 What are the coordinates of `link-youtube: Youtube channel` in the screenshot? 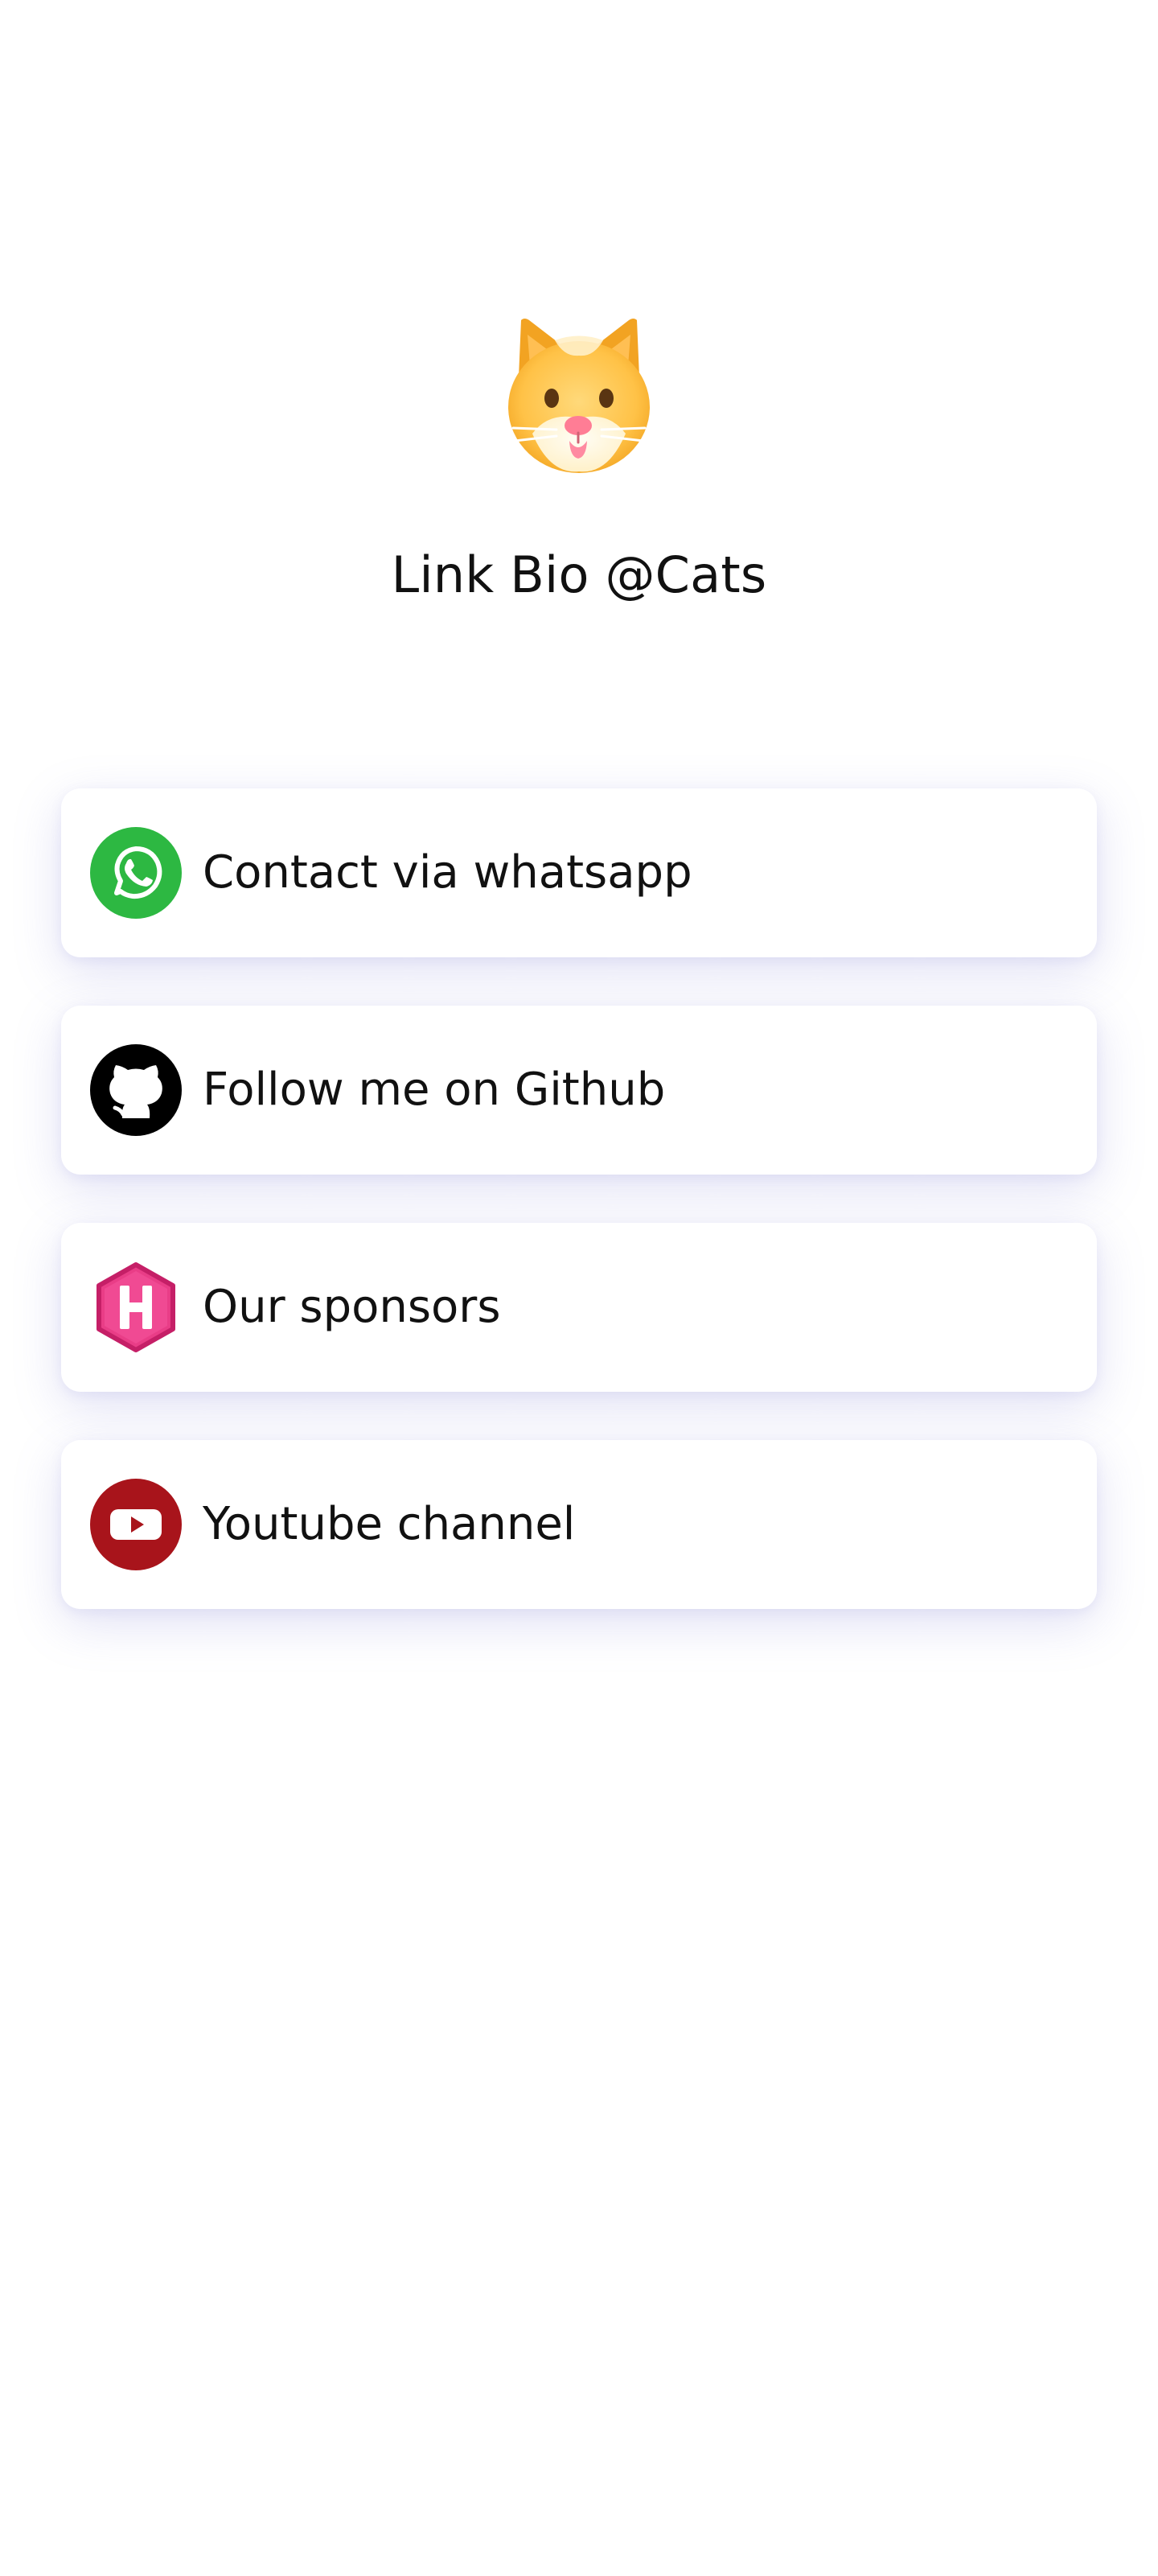 It's located at (579, 1524).